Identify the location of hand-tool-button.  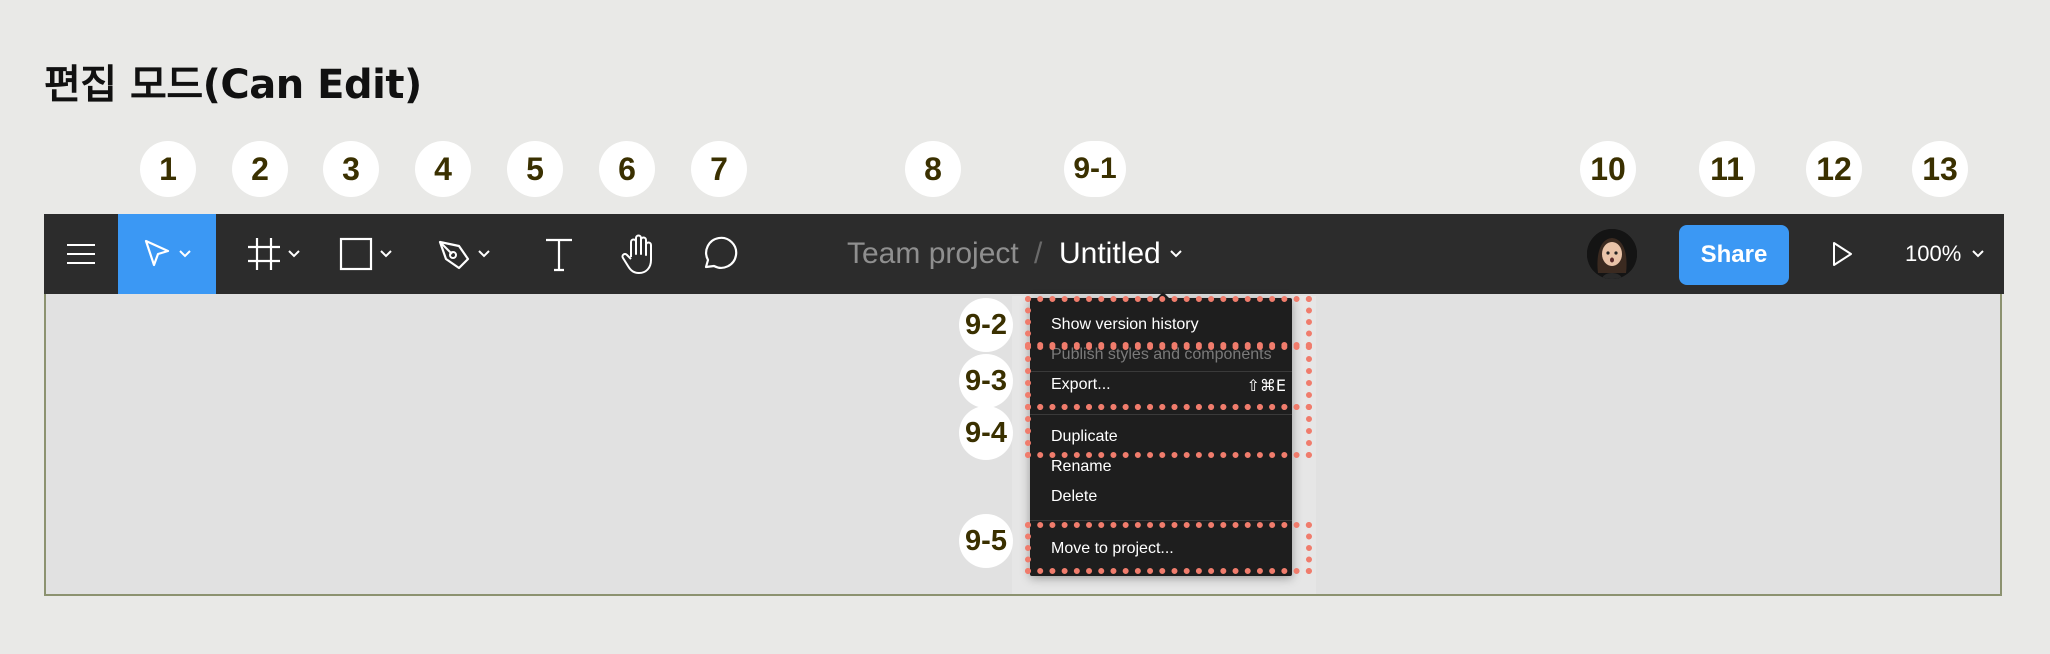
(639, 254).